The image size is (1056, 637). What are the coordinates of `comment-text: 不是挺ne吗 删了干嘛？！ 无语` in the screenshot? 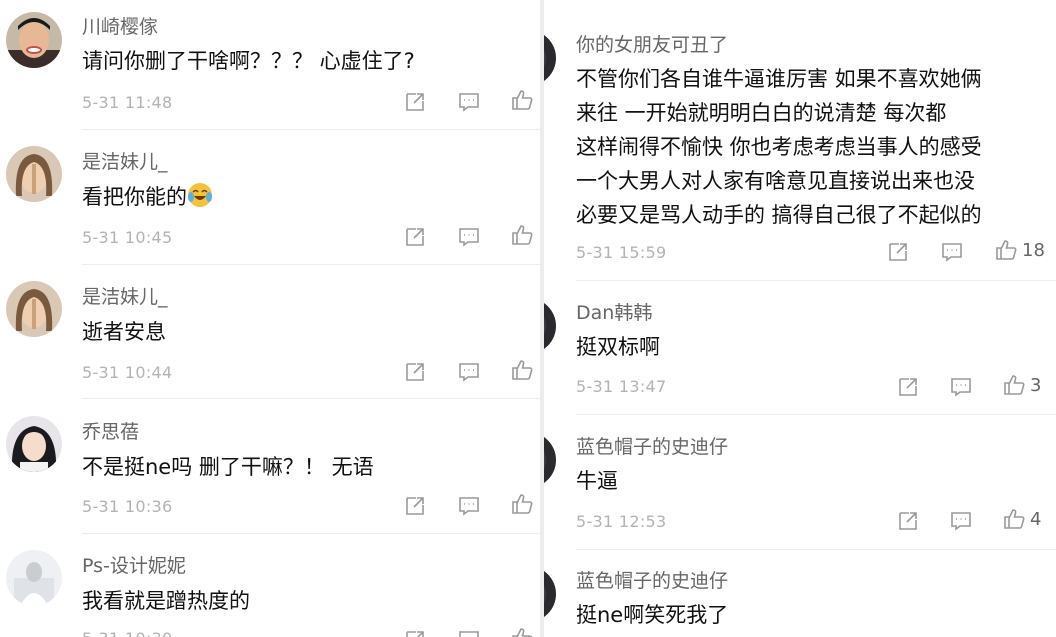 It's located at (228, 467).